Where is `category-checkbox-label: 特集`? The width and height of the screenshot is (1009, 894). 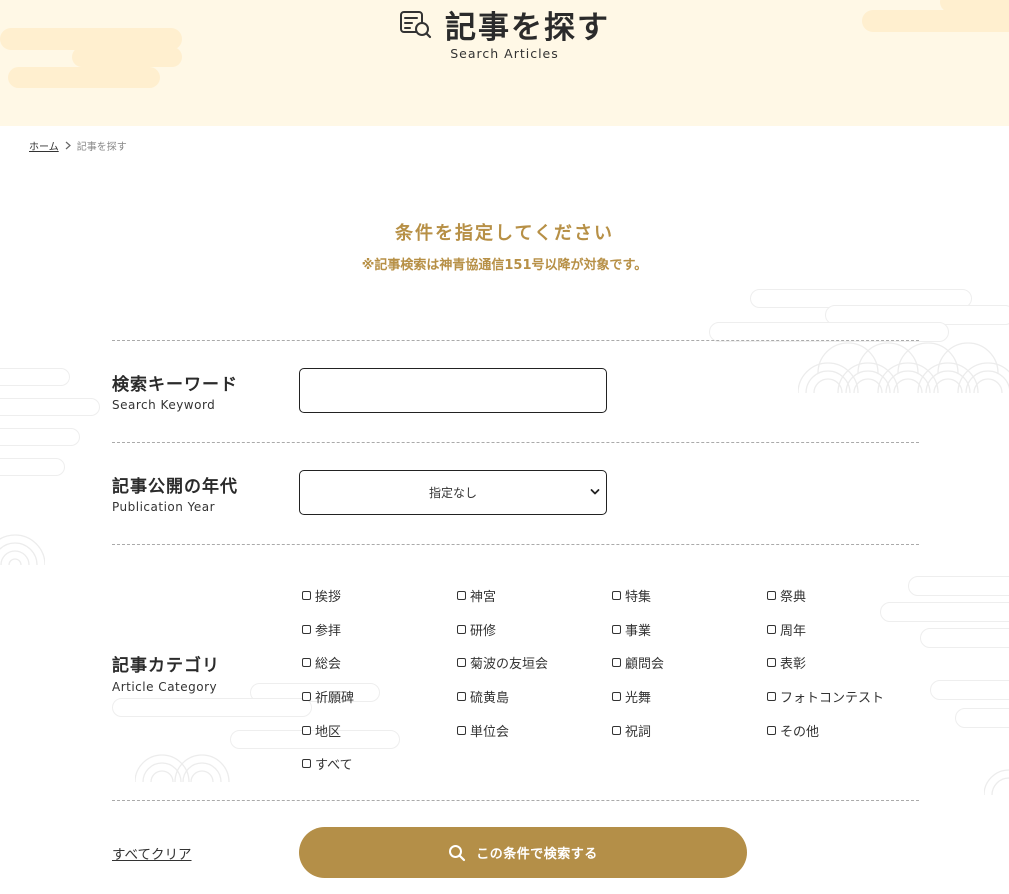
category-checkbox-label: 特集 is located at coordinates (638, 597).